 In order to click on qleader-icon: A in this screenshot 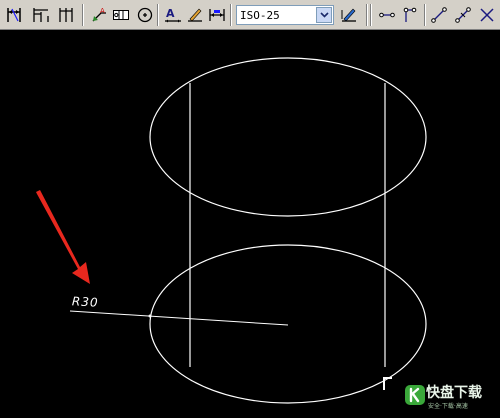, I will do `click(99, 15)`.